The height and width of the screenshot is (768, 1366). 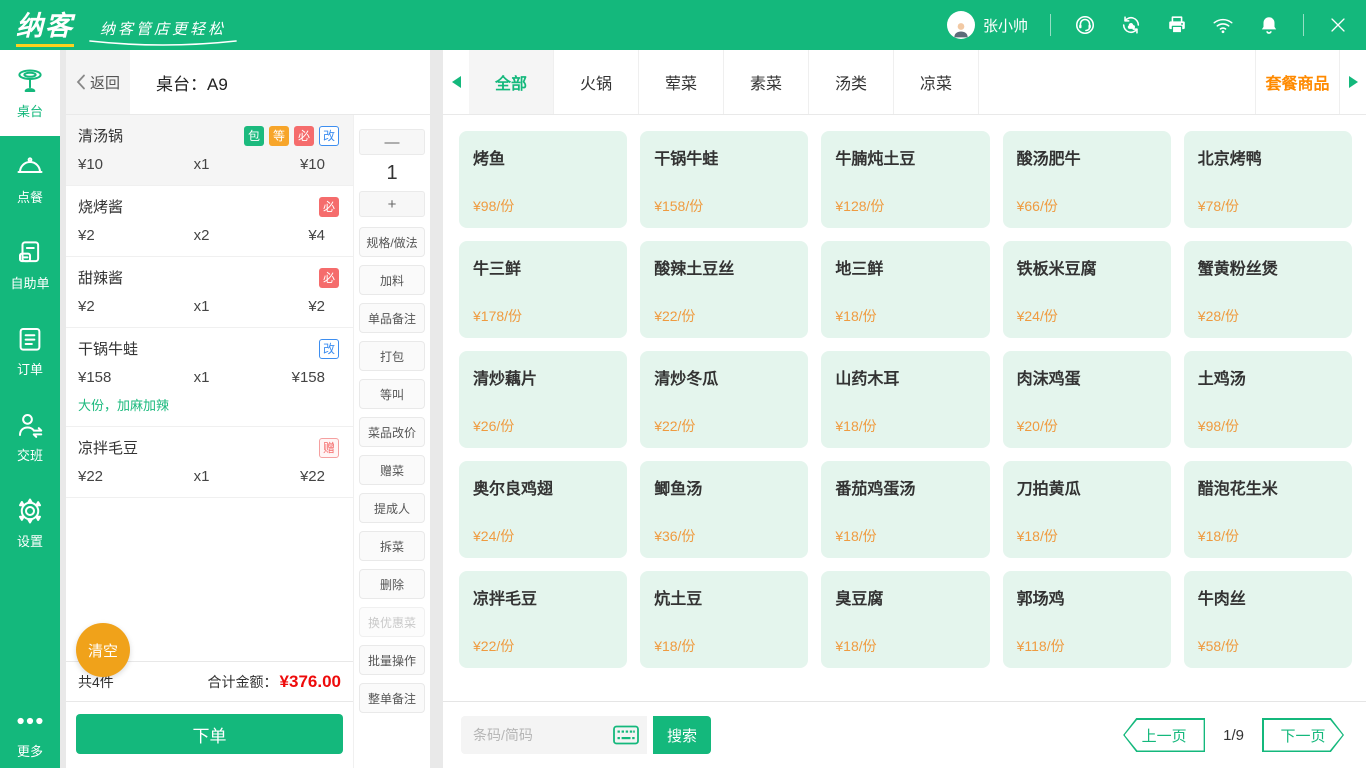 I want to click on sidebar-item-order-food: 点餐, so click(x=30, y=179).